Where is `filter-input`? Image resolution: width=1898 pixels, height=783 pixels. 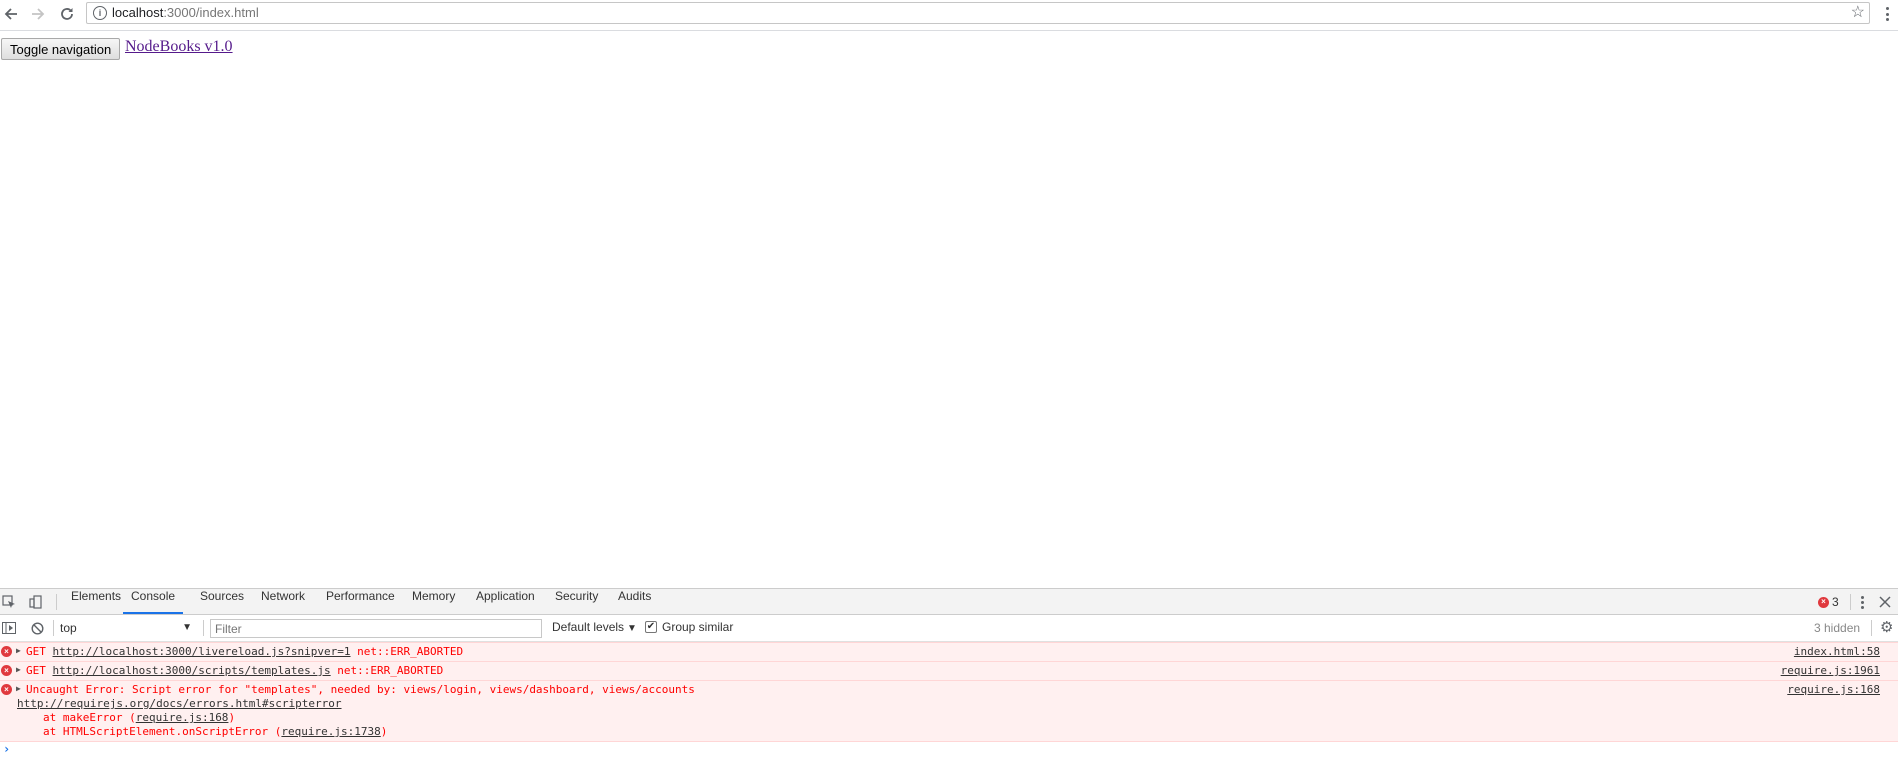 filter-input is located at coordinates (376, 628).